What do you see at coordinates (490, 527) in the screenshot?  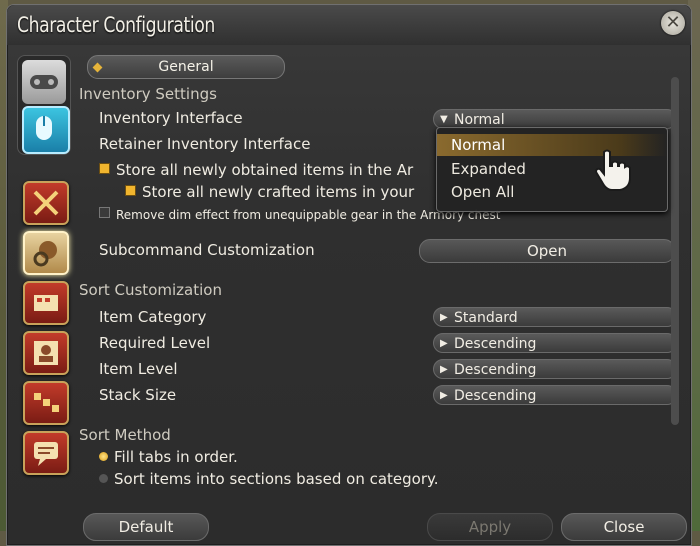 I see `apply-button: Apply` at bounding box center [490, 527].